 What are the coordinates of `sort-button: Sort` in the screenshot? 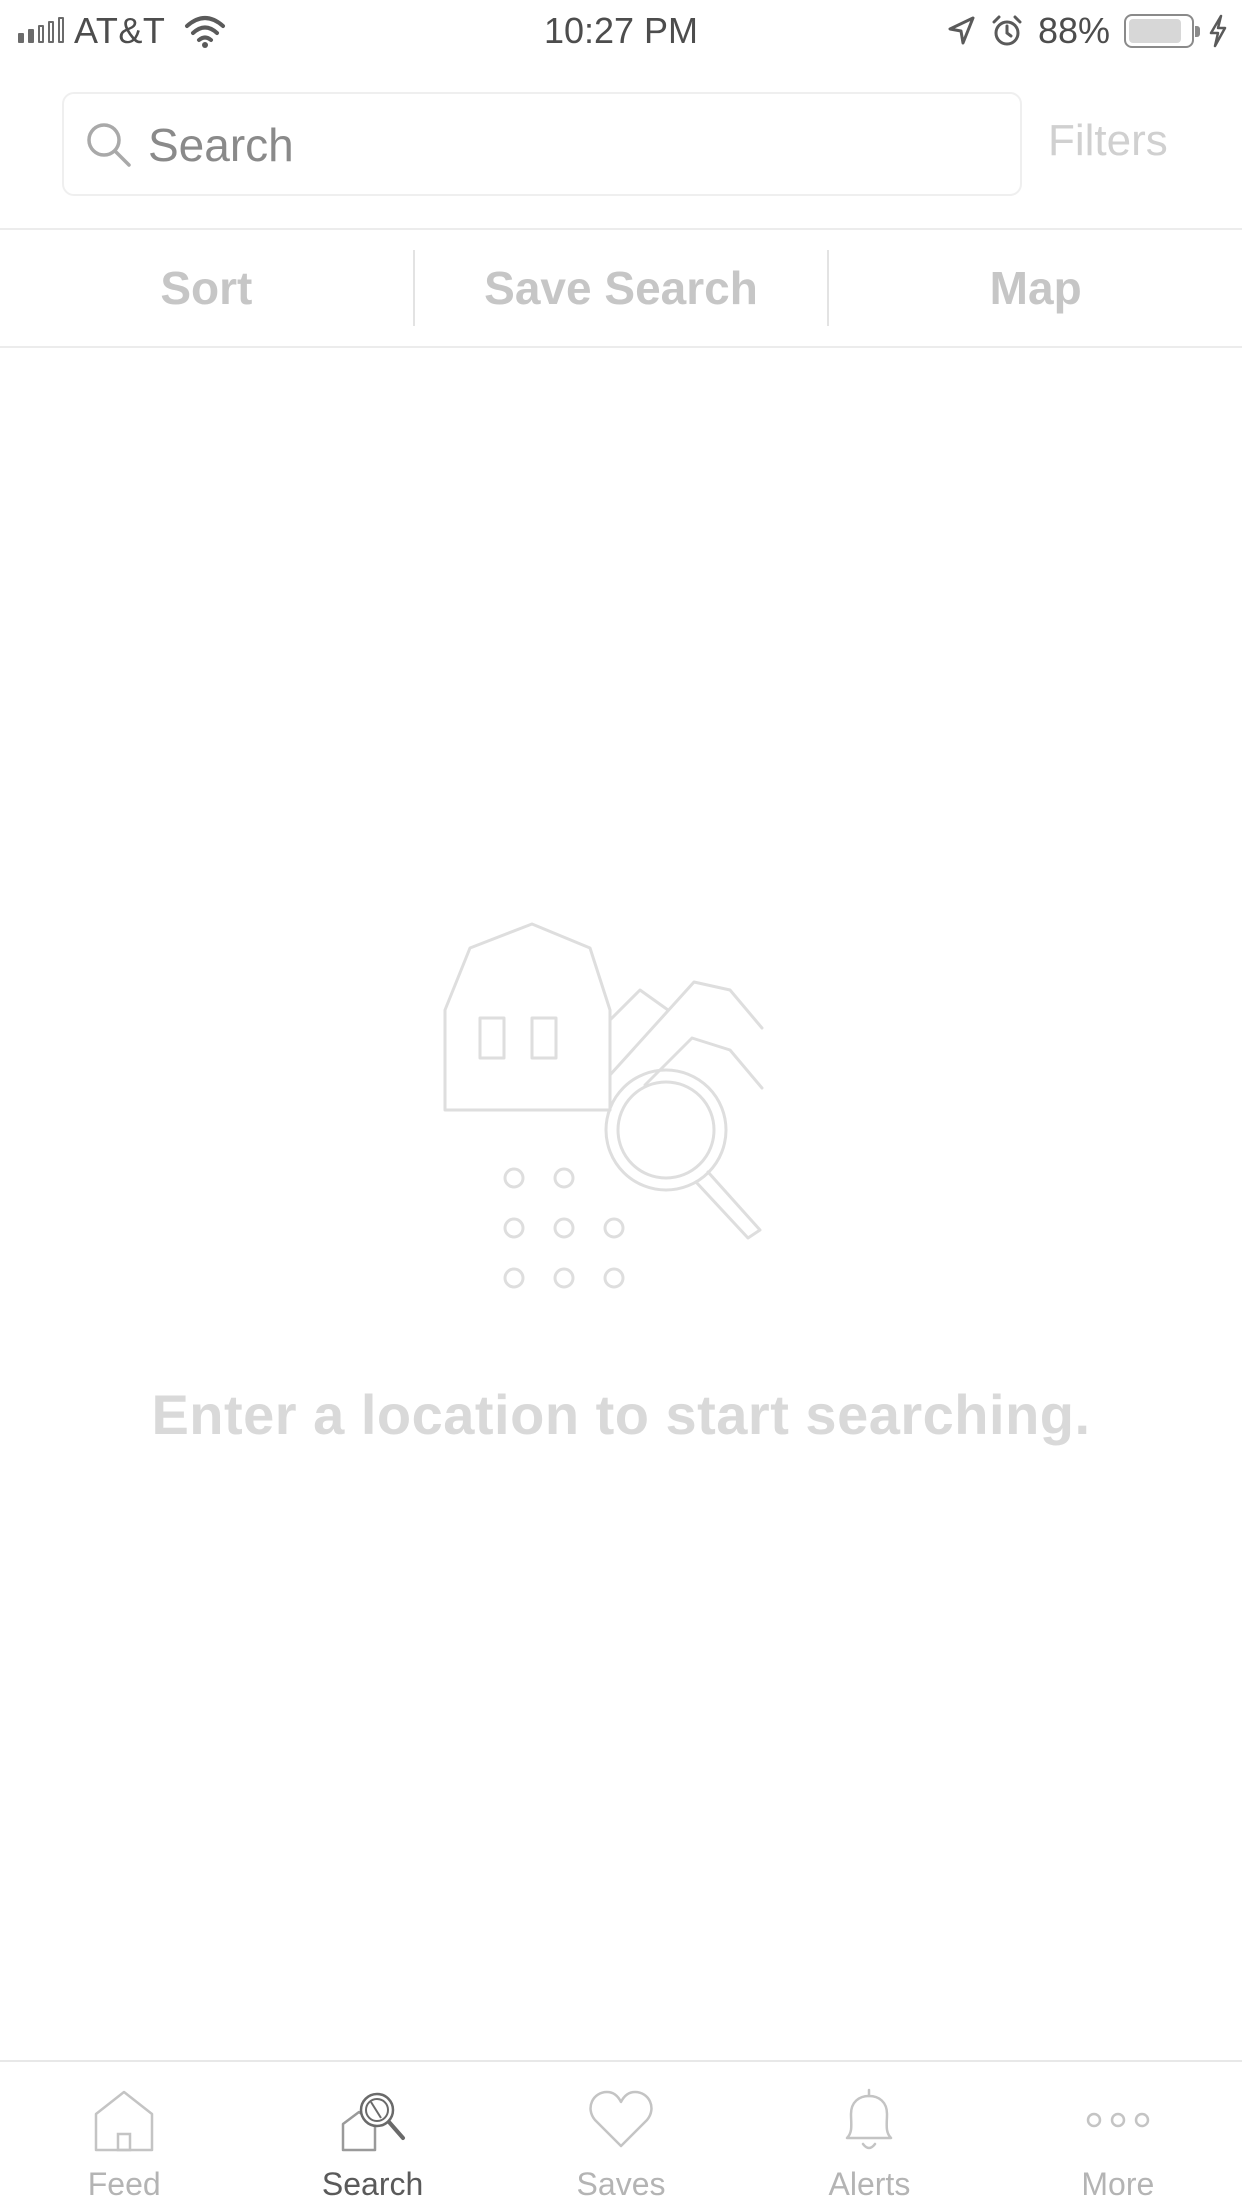 It's located at (206, 288).